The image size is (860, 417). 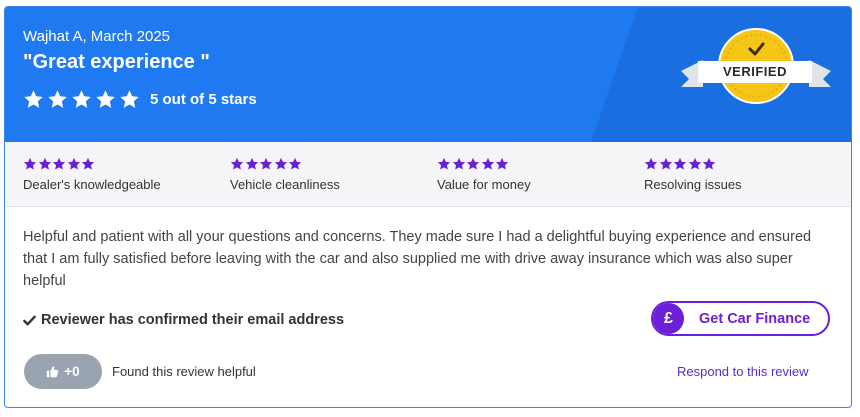 I want to click on sub-rating-label: Resolving issues, so click(x=693, y=184).